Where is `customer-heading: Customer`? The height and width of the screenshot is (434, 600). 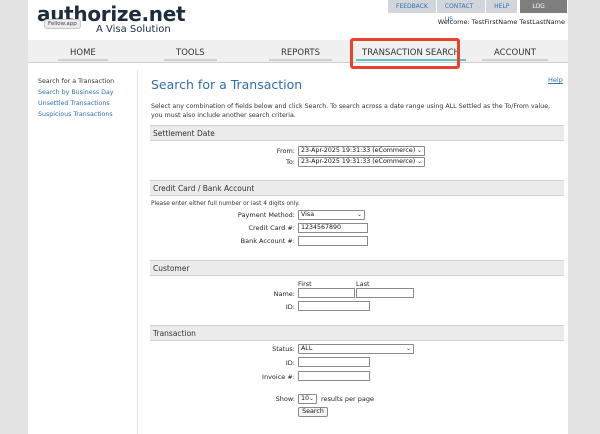
customer-heading: Customer is located at coordinates (171, 268).